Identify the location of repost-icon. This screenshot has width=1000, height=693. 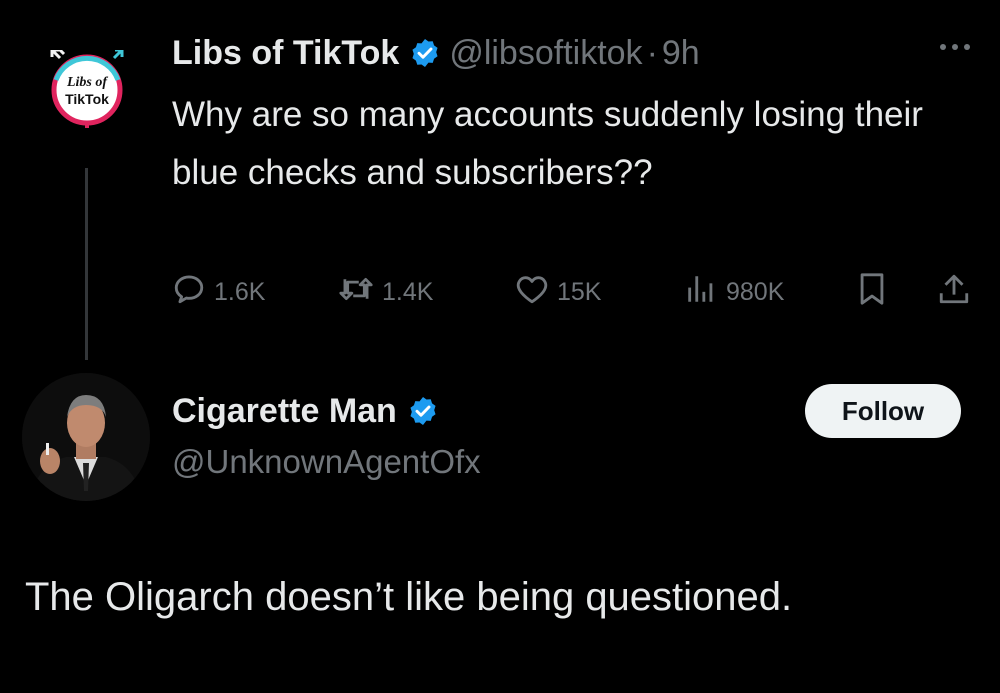
(360, 292).